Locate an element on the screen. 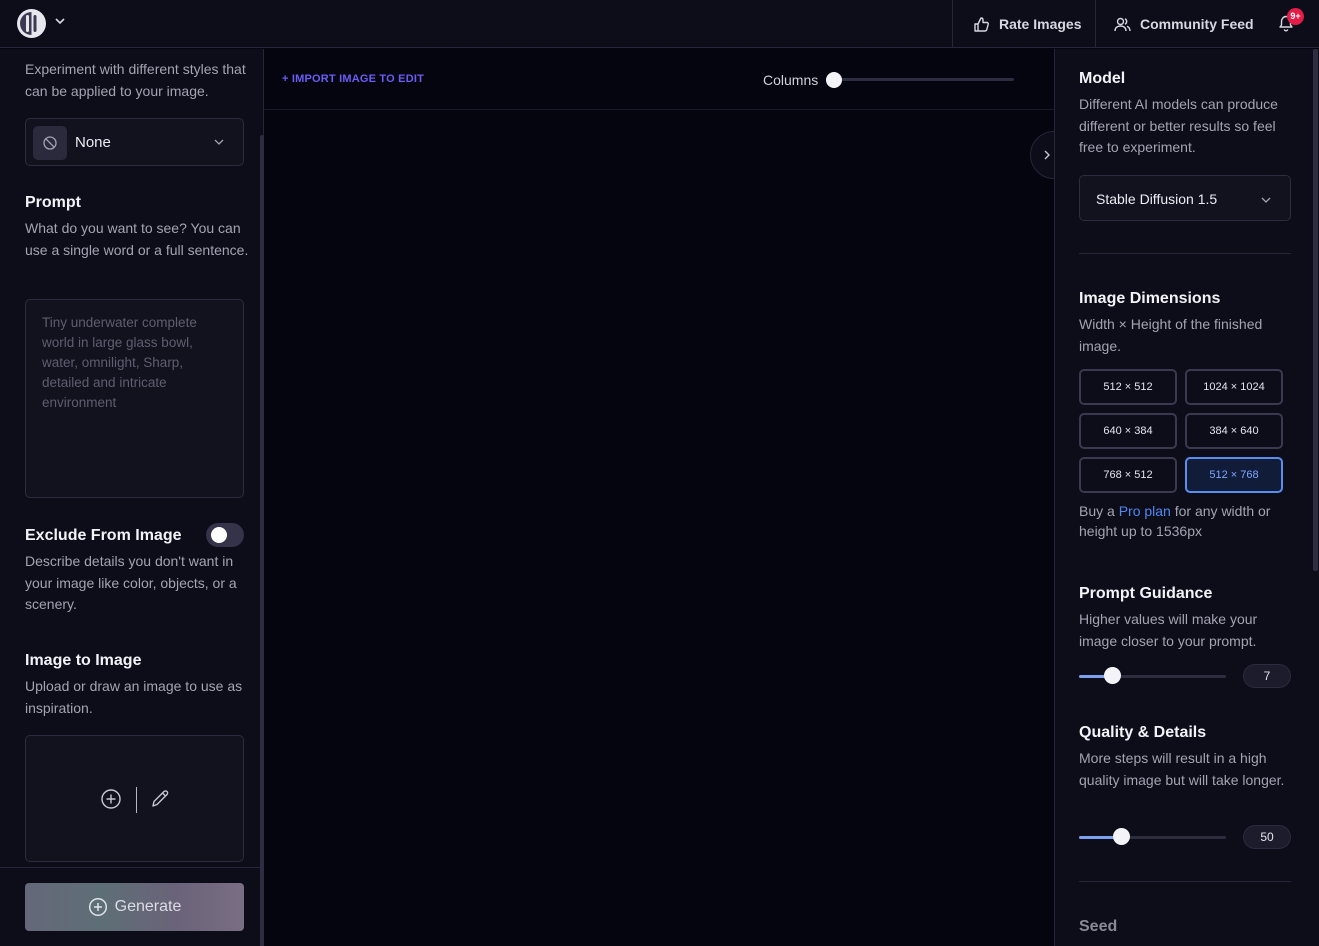 Image resolution: width=1319 pixels, height=946 pixels. logo-icon is located at coordinates (31, 23).